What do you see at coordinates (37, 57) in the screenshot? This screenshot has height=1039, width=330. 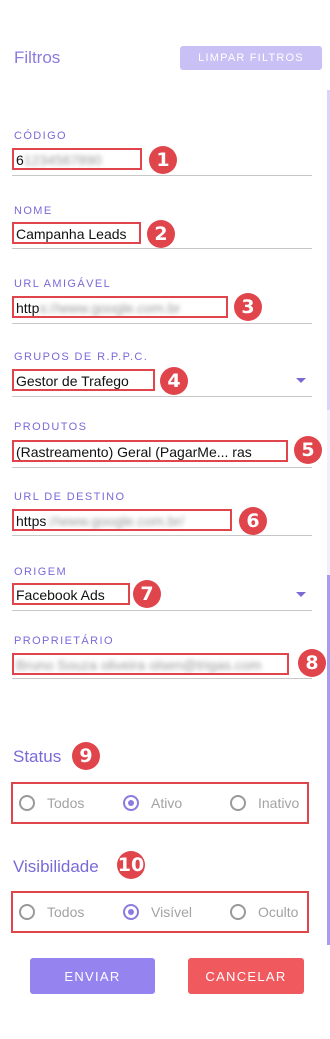 I see `page-title: Filtros` at bounding box center [37, 57].